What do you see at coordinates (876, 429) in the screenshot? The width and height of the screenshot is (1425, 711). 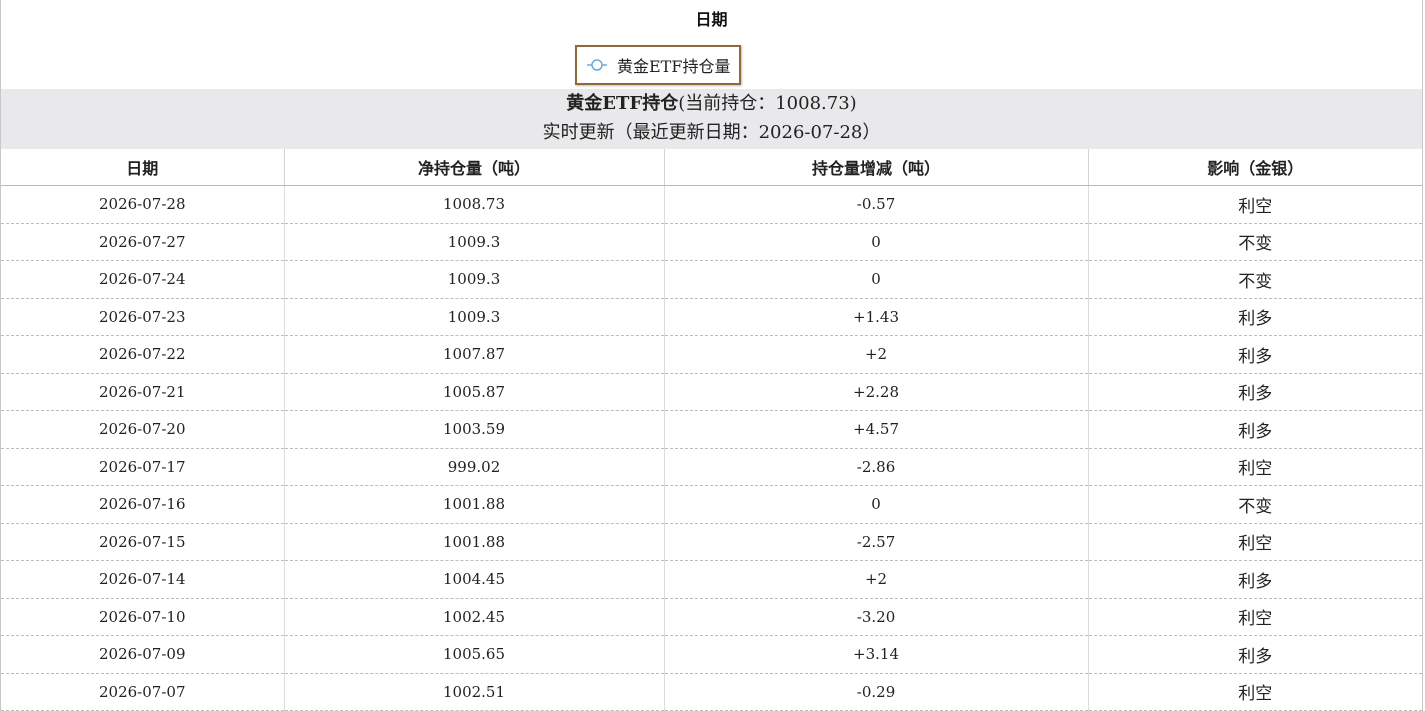 I see `cell-change: +4.57` at bounding box center [876, 429].